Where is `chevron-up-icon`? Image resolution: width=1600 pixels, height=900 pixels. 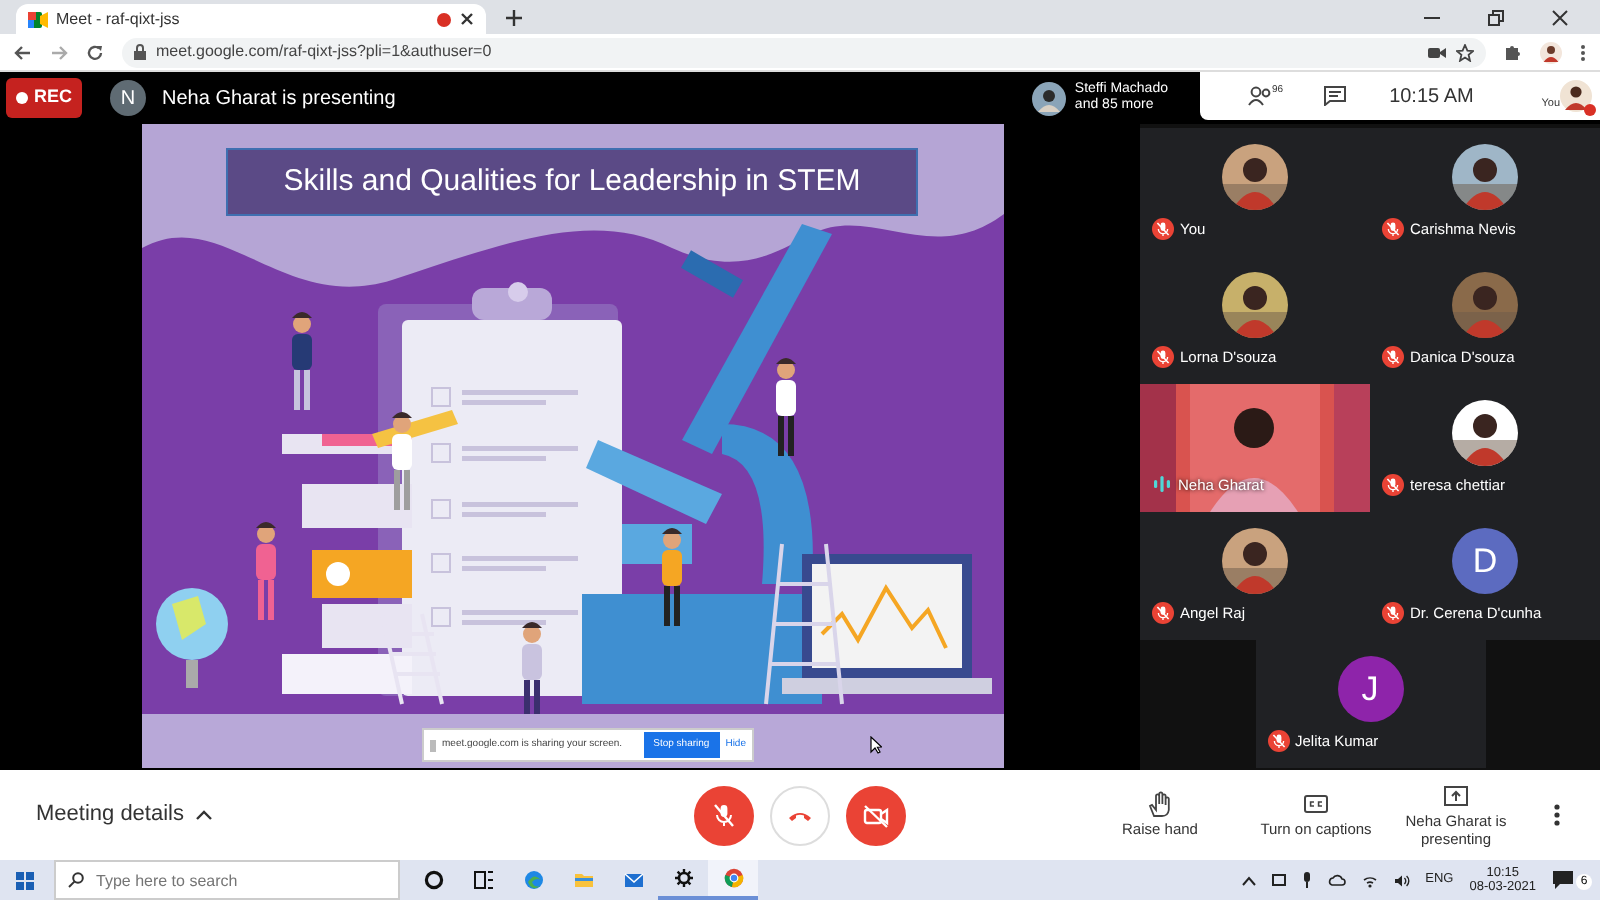
chevron-up-icon is located at coordinates (1248, 880).